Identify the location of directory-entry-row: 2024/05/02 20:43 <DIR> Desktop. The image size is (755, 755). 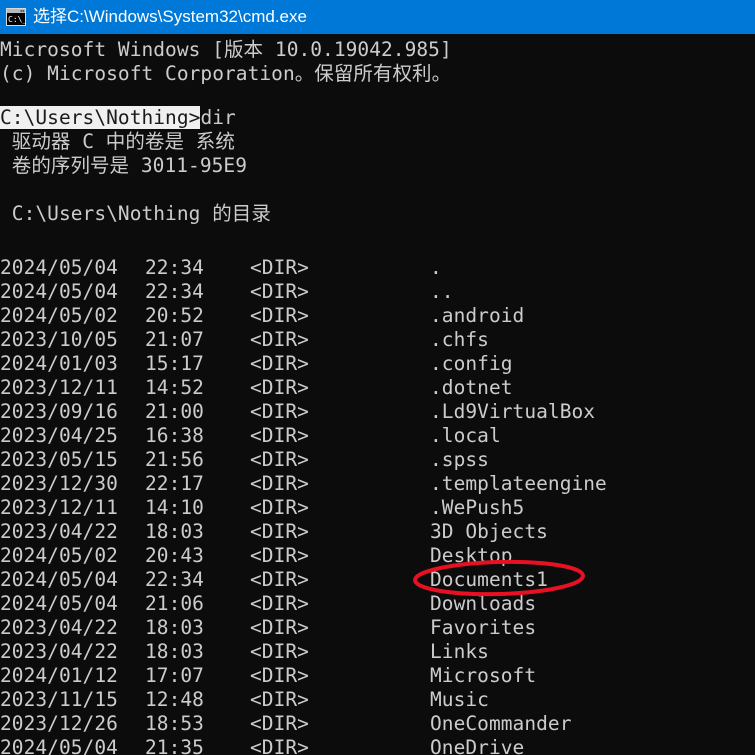
(377, 556).